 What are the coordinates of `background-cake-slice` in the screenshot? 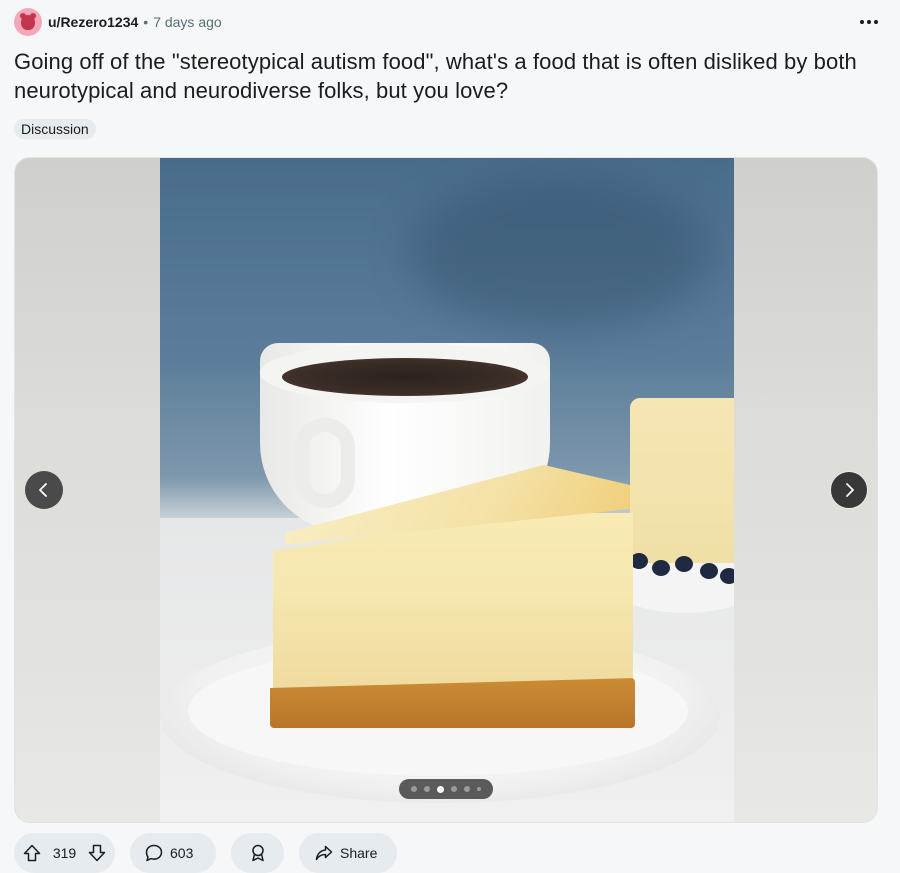 It's located at (682, 480).